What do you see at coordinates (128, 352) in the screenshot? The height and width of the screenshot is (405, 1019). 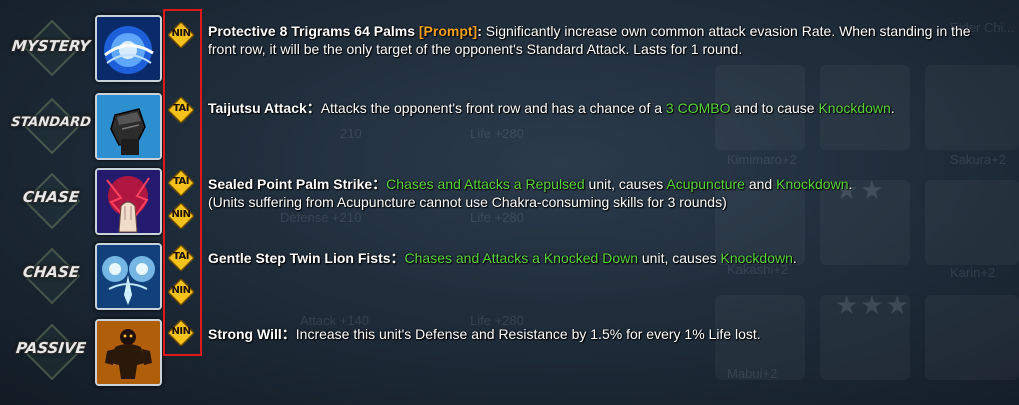 I see `strong-will-icon` at bounding box center [128, 352].